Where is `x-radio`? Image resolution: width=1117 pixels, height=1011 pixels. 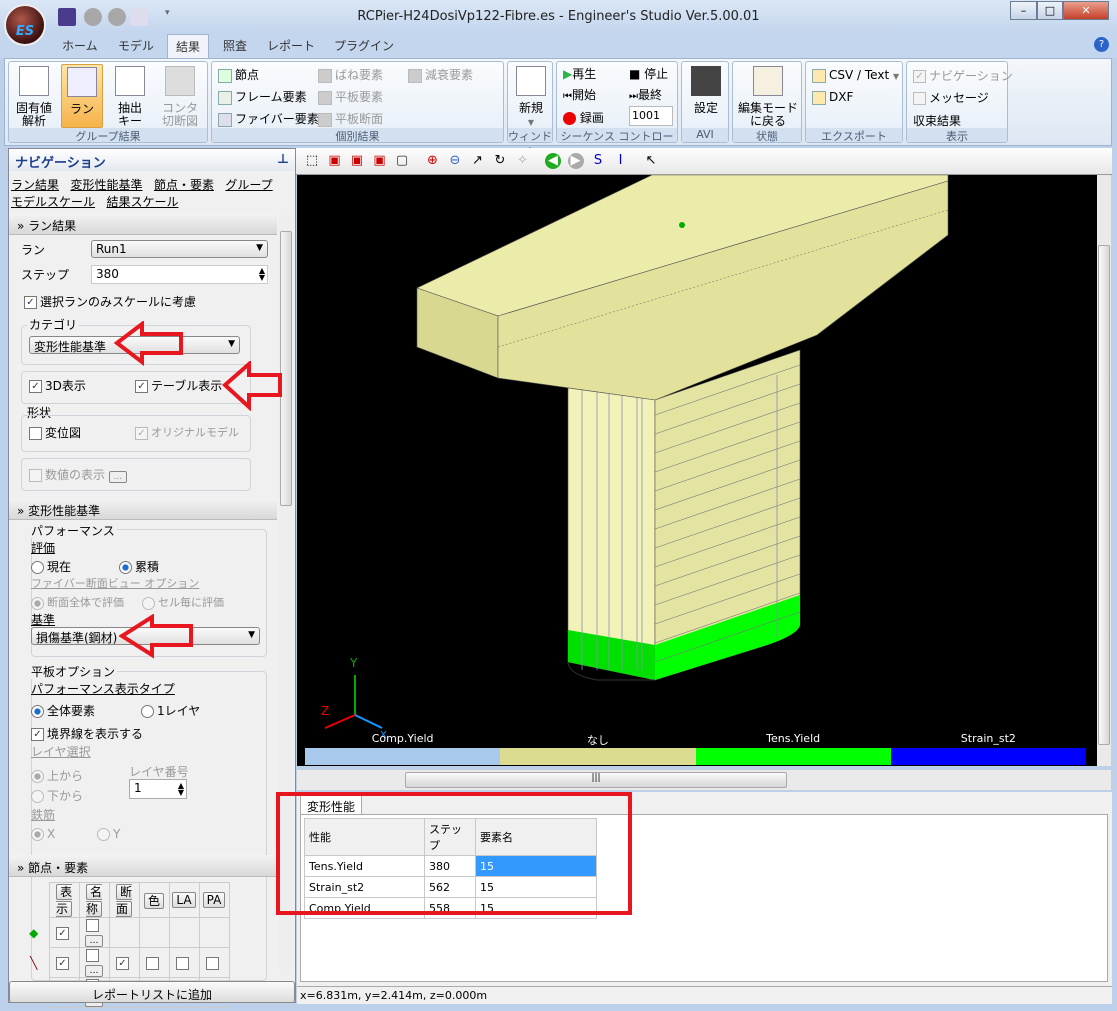 x-radio is located at coordinates (37, 834).